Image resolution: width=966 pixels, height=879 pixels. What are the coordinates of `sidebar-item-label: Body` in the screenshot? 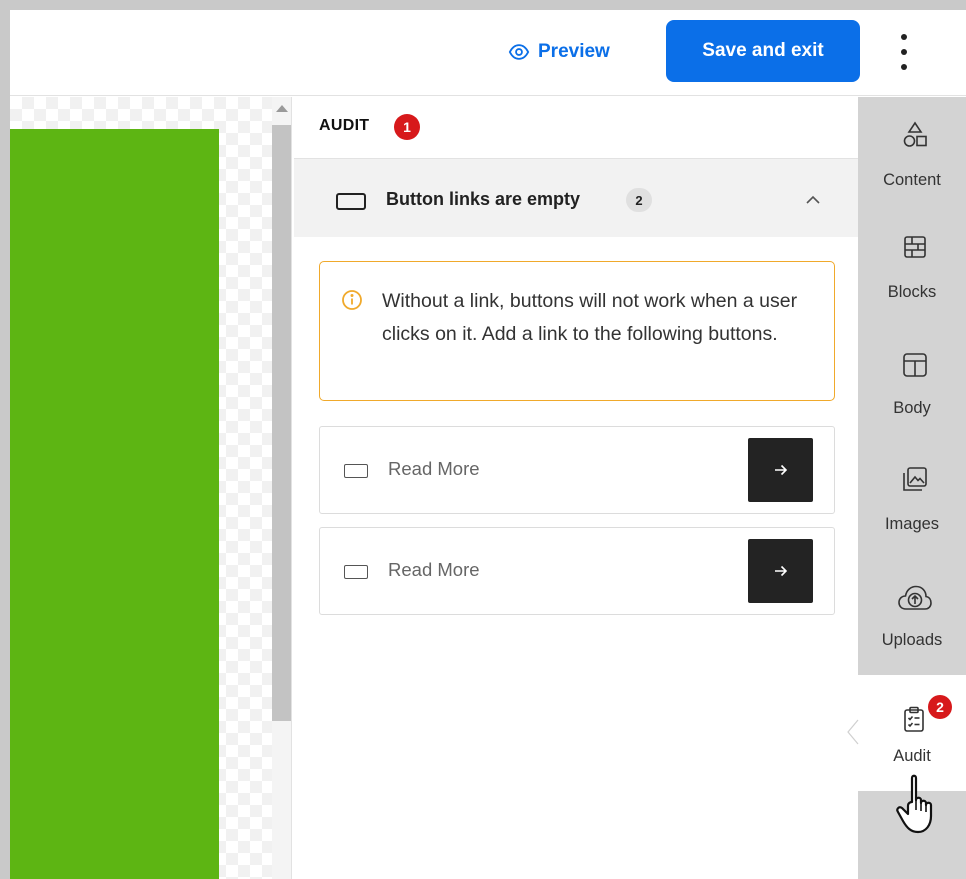 It's located at (912, 408).